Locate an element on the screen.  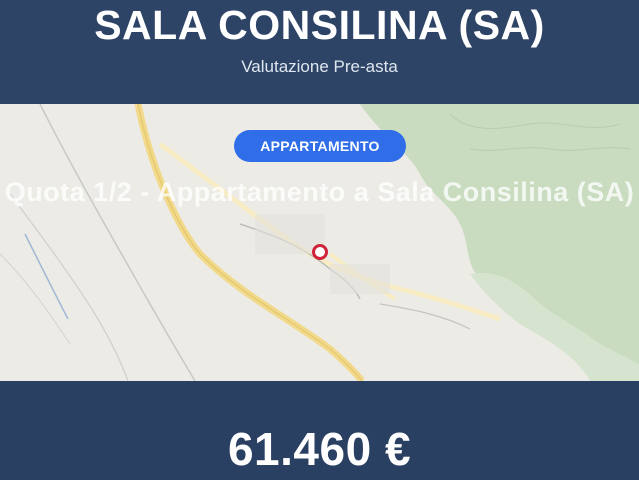
page-subtitle: Valutazione Pre-asta is located at coordinates (319, 66).